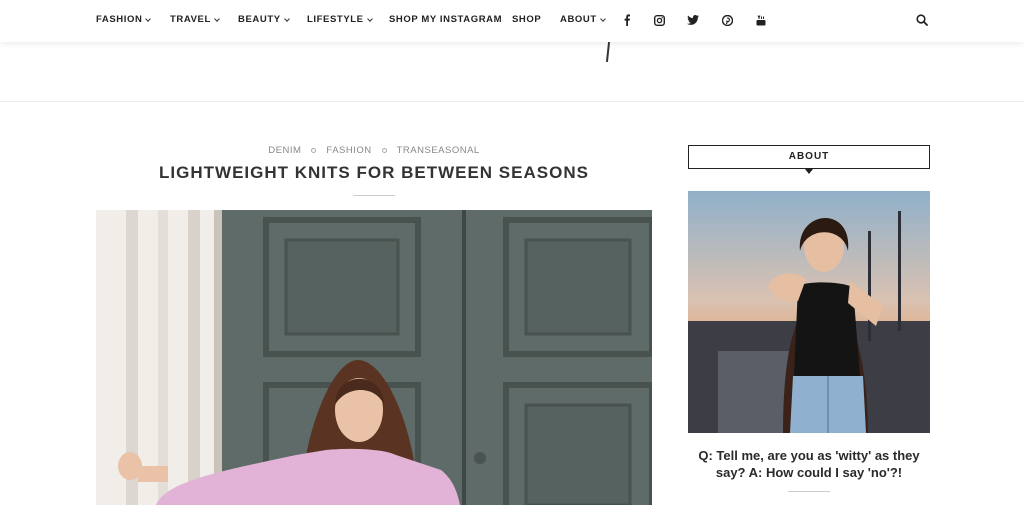  Describe the element at coordinates (374, 150) in the screenshot. I see `post-categories: DENIM FASHION TRANSEASONAL` at that location.